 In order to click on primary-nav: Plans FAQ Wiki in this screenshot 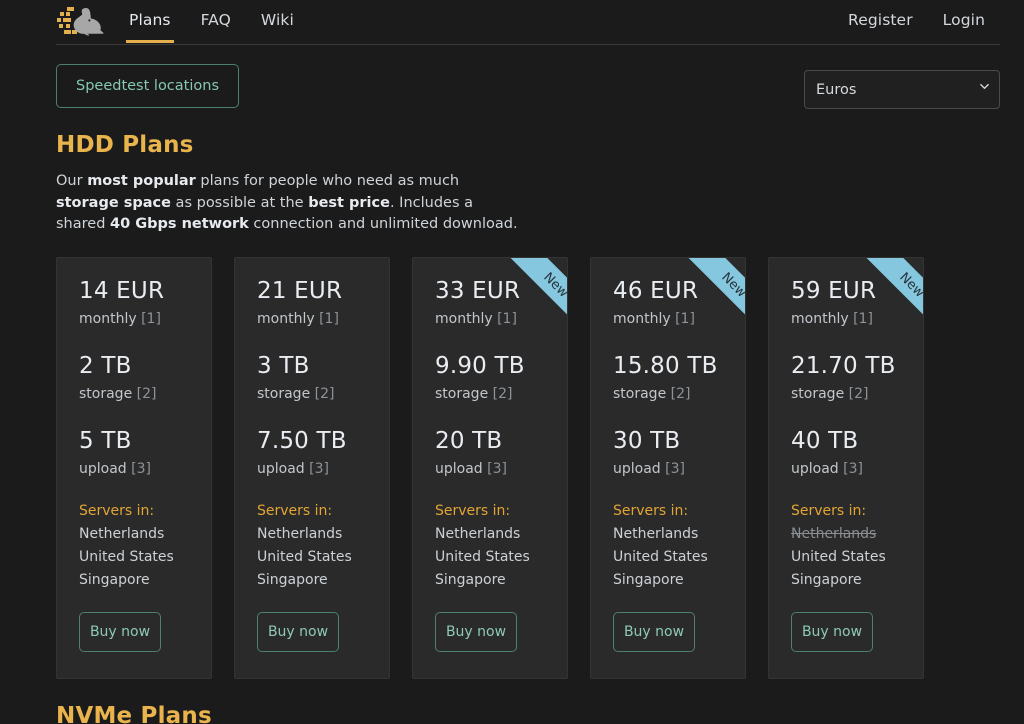, I will do `click(211, 21)`.